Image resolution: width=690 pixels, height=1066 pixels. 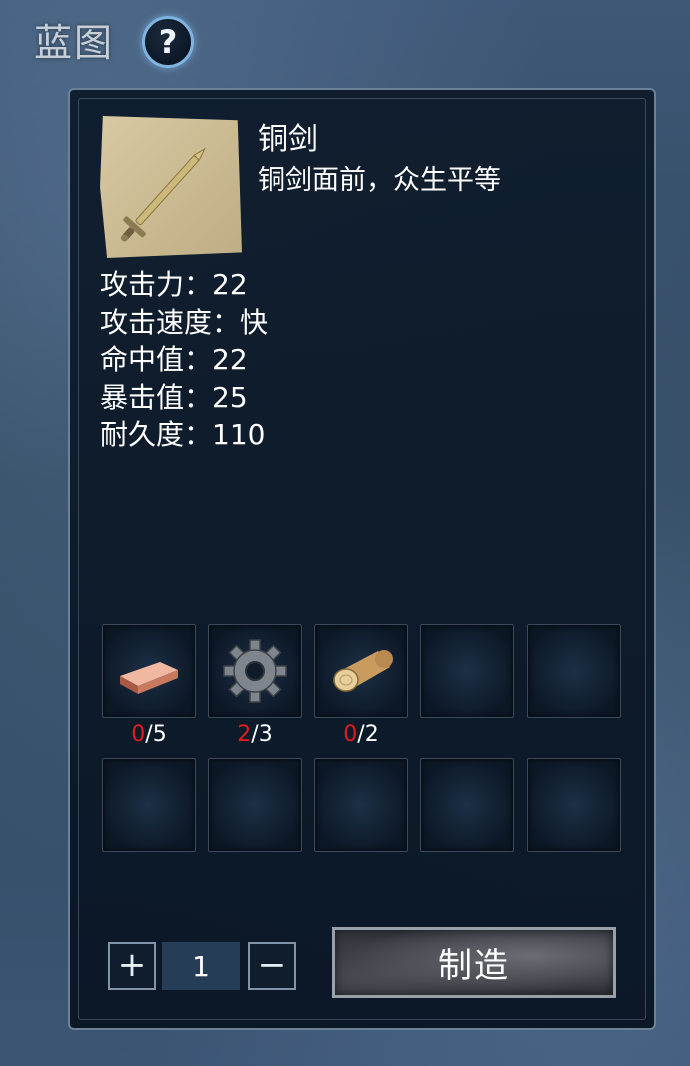 I want to click on question-icon: ?, so click(x=168, y=42).